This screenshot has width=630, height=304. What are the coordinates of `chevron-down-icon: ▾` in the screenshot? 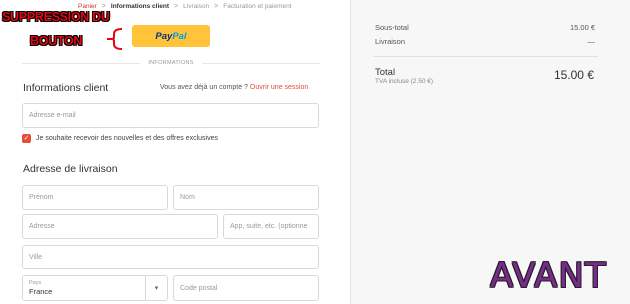 It's located at (156, 288).